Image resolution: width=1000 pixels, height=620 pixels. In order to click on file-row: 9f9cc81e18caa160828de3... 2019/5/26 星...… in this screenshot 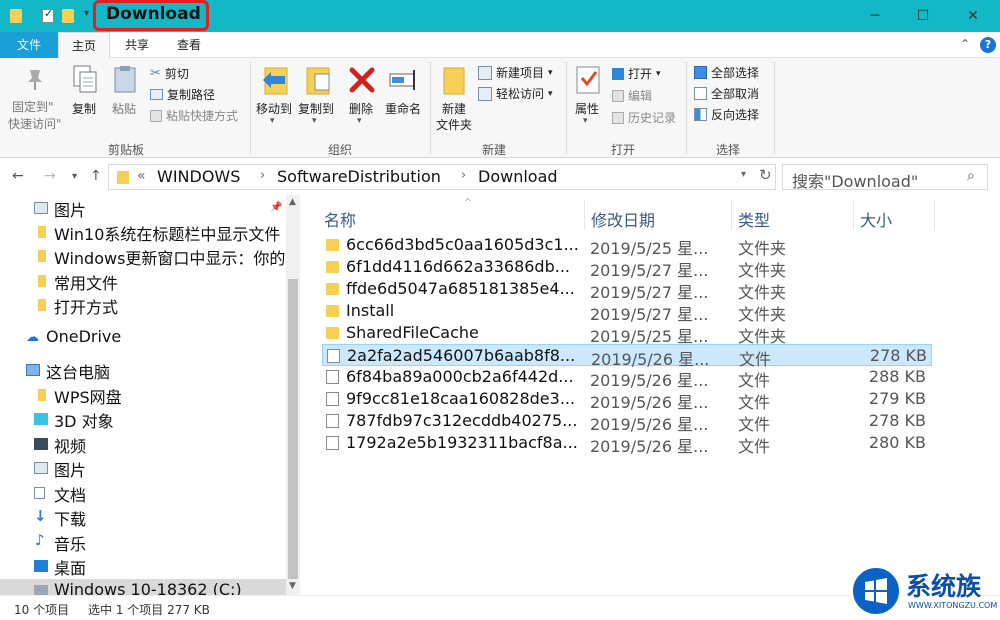, I will do `click(627, 400)`.